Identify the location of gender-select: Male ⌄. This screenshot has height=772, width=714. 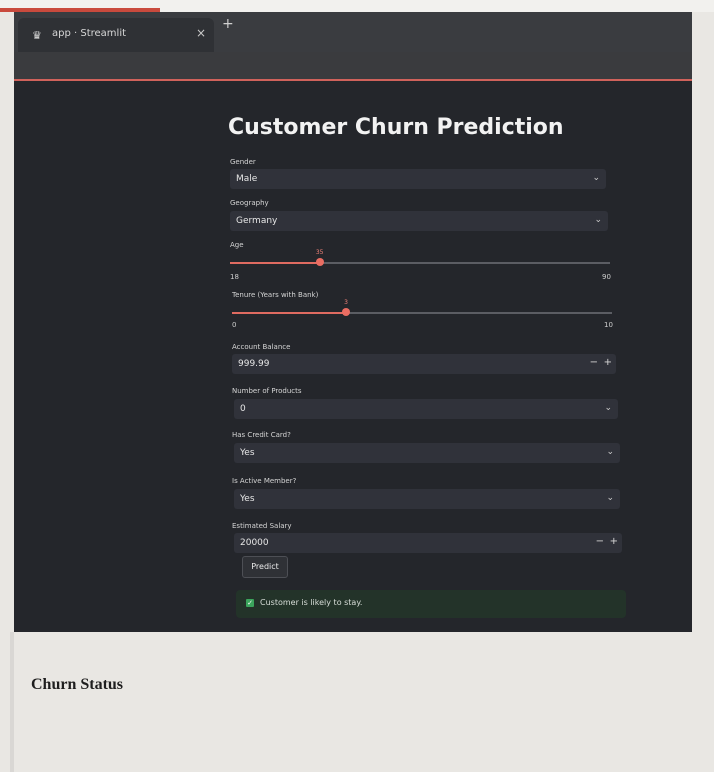
(418, 179).